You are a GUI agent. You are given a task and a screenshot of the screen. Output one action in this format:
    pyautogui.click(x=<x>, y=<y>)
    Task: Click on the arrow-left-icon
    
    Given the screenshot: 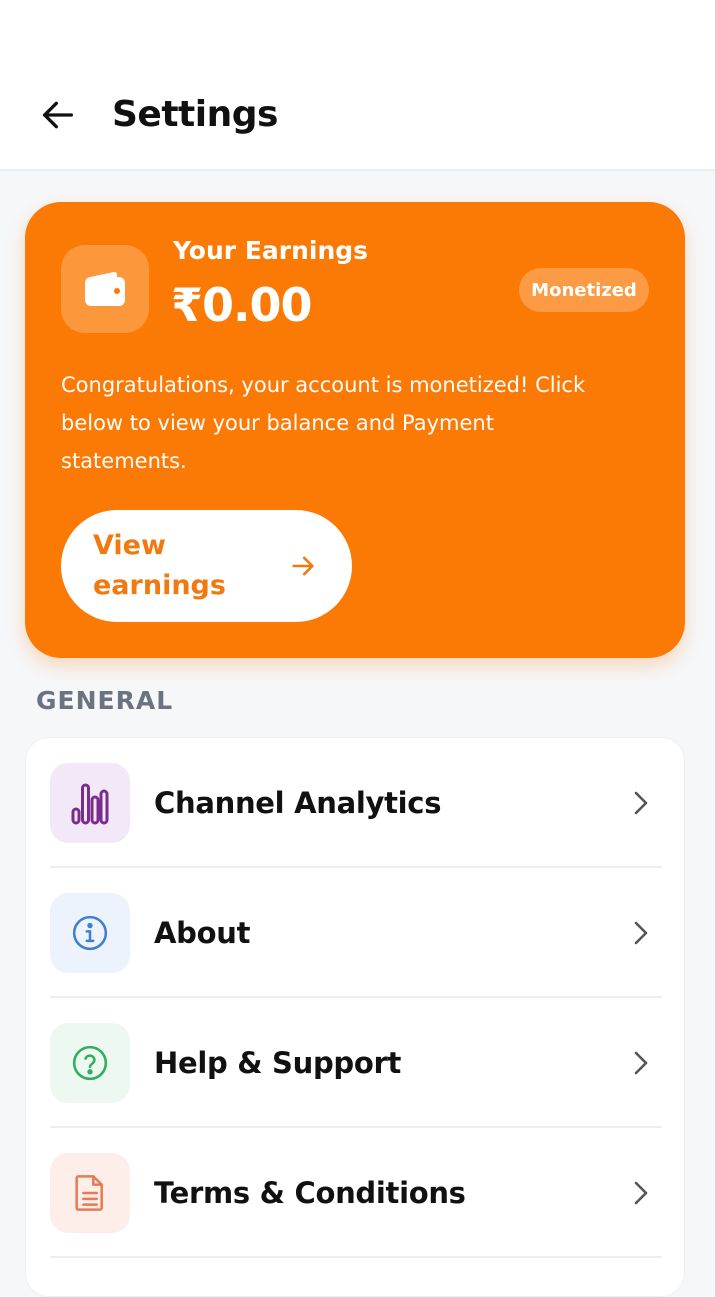 What is the action you would take?
    pyautogui.click(x=58, y=114)
    